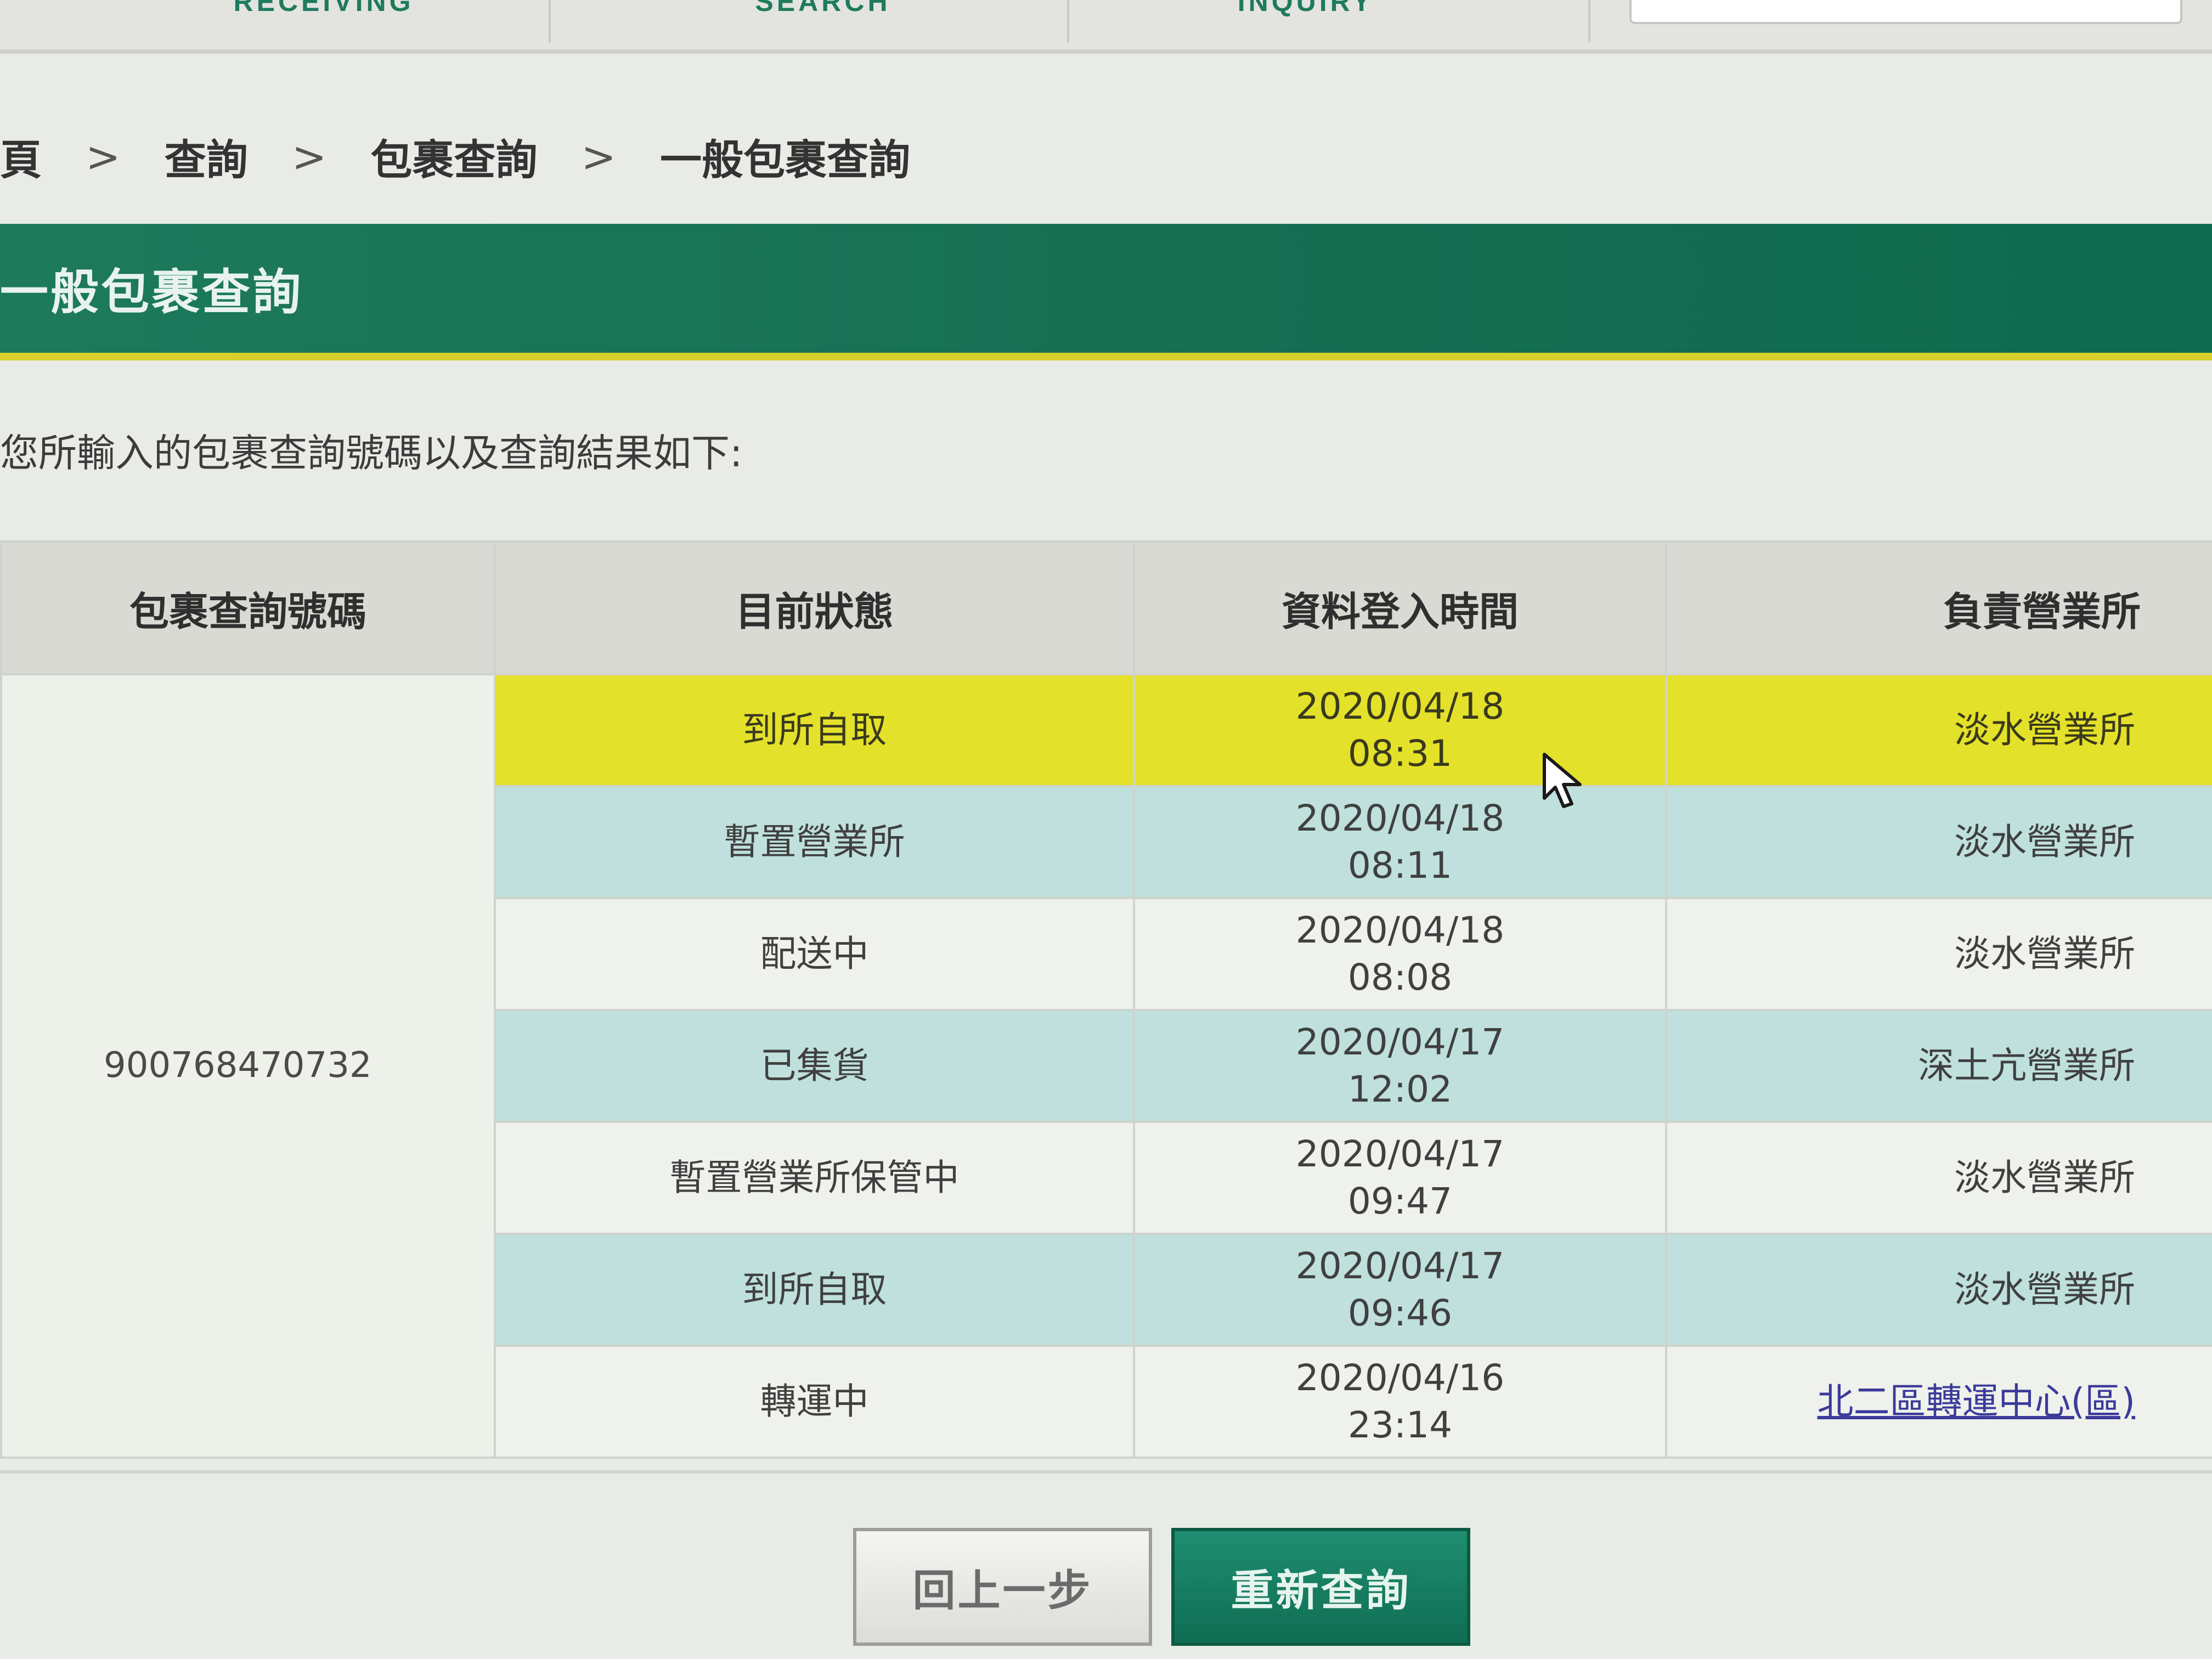 Image resolution: width=2212 pixels, height=1659 pixels. Describe the element at coordinates (1939, 608) in the screenshot. I see `column-header-office: 負責營業所` at that location.